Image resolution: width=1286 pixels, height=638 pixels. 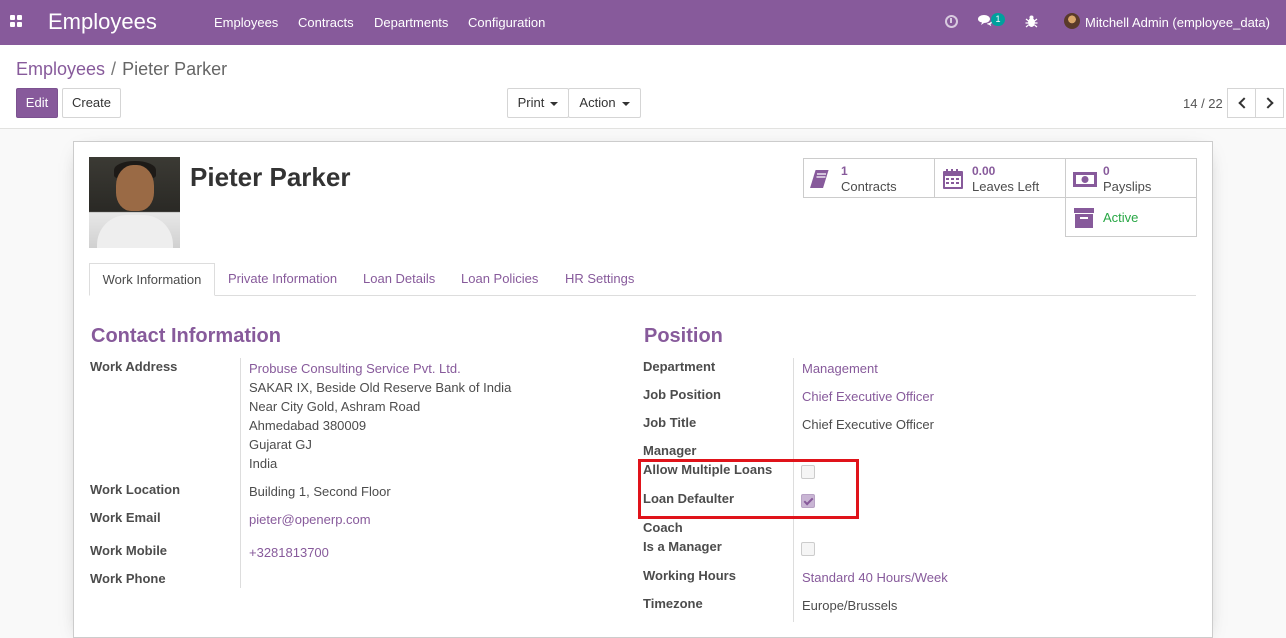 What do you see at coordinates (875, 577) in the screenshot?
I see `working-hours-link: Standard 40 Hours/Week` at bounding box center [875, 577].